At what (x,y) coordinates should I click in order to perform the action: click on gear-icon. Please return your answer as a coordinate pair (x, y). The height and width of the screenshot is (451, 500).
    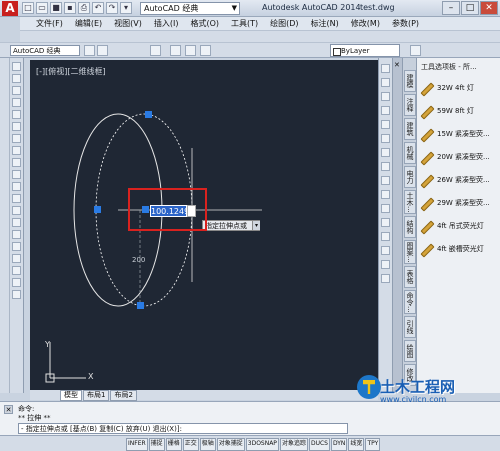
    Looking at the image, I should click on (89, 50).